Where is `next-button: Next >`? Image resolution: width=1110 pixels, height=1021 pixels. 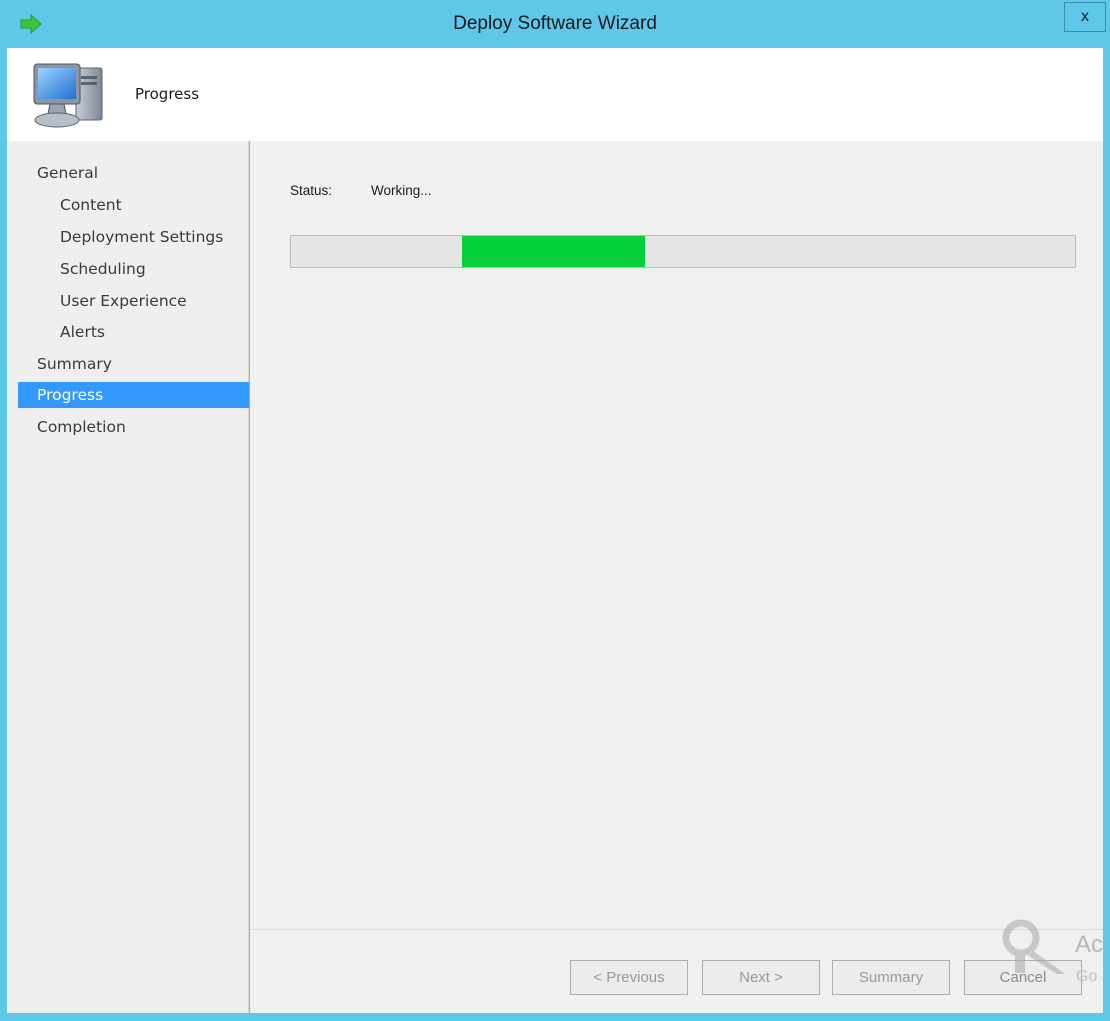 next-button: Next > is located at coordinates (761, 977).